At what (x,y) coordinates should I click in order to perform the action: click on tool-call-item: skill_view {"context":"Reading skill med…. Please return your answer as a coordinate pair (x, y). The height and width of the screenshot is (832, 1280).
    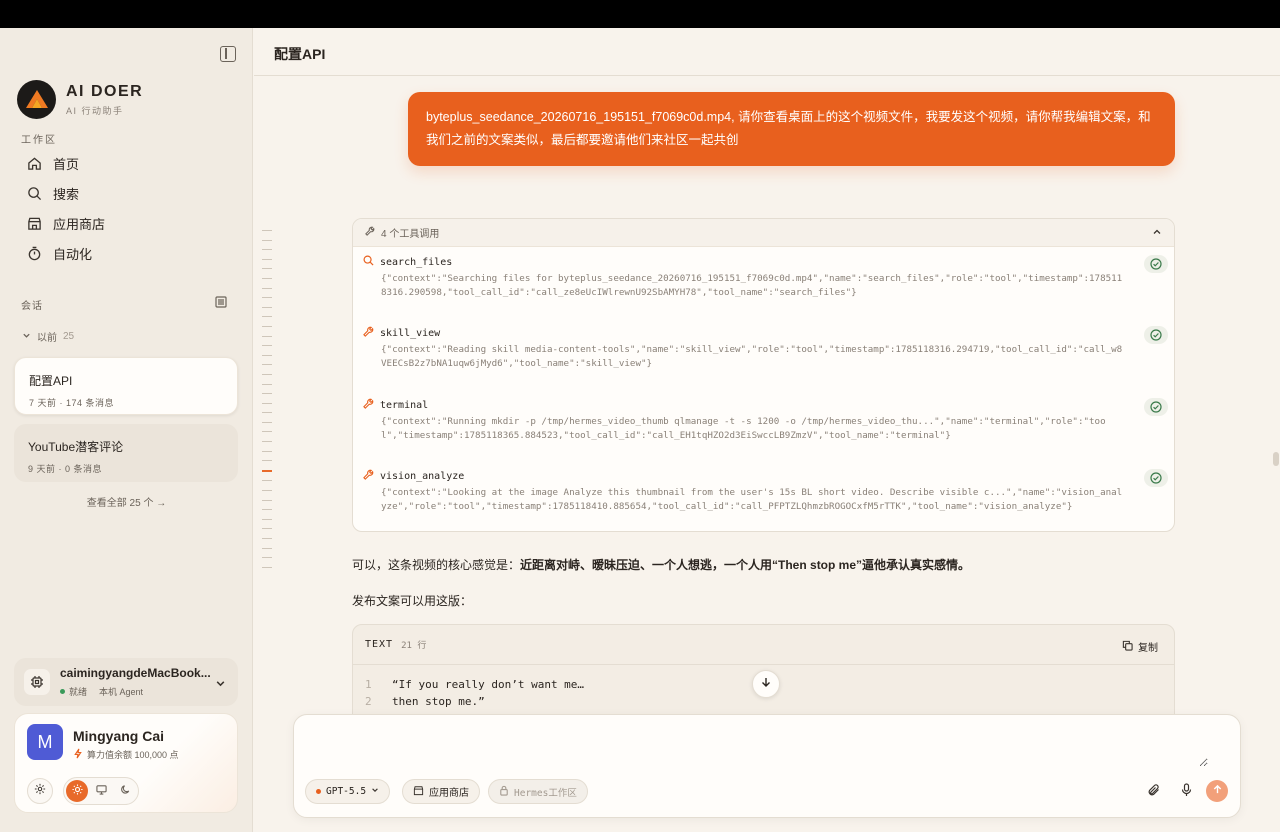
    Looking at the image, I should click on (765, 348).